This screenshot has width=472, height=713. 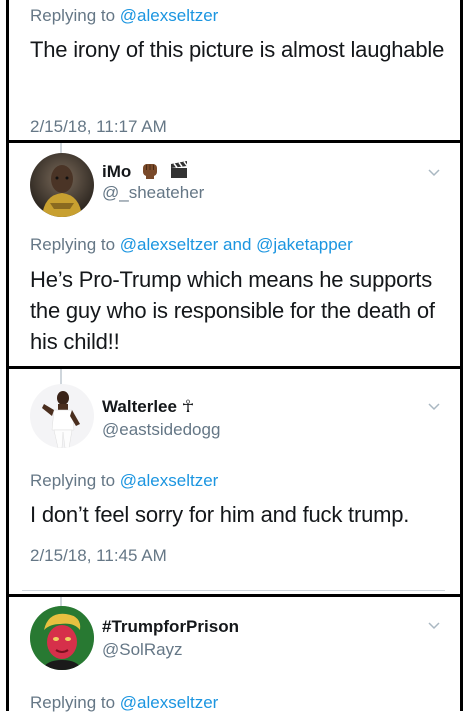 I want to click on raised-fist-icon, so click(x=150, y=172).